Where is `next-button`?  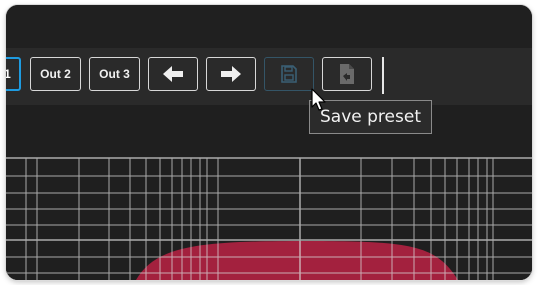
next-button is located at coordinates (231, 74).